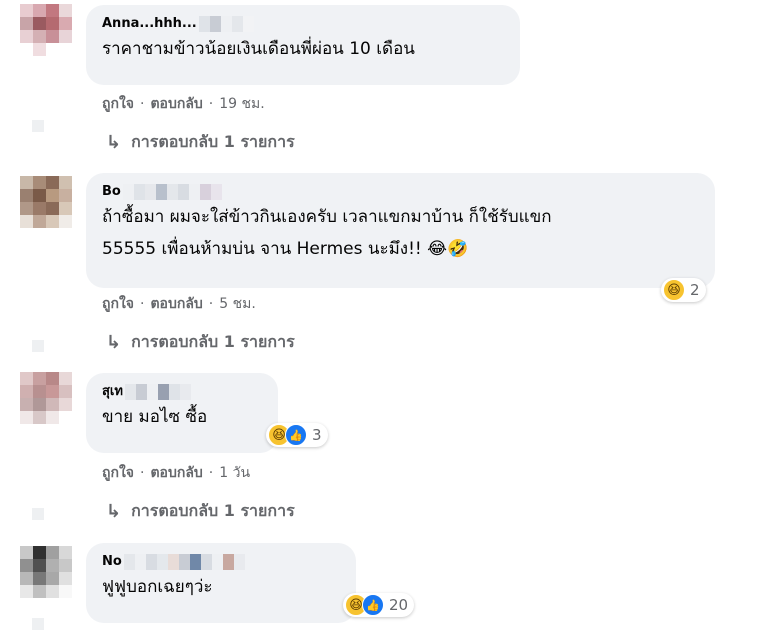 The image size is (776, 631). I want to click on comment-author: No, so click(221, 562).